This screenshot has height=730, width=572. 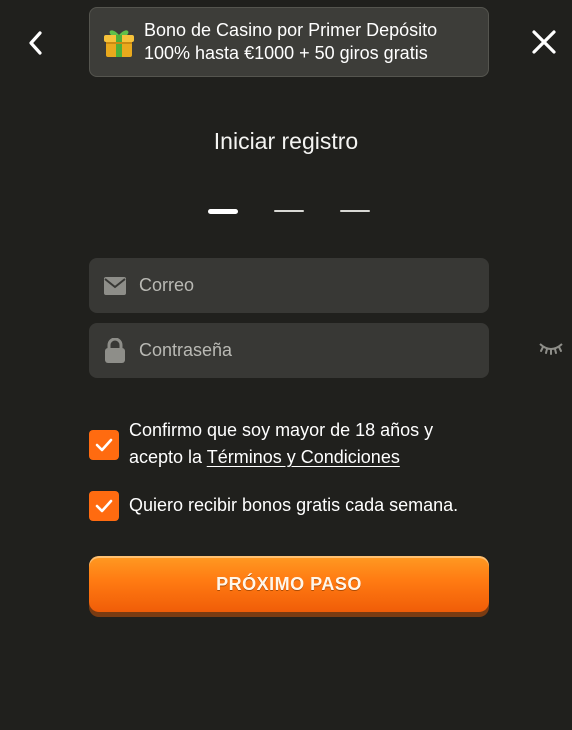 I want to click on back-button, so click(x=35, y=43).